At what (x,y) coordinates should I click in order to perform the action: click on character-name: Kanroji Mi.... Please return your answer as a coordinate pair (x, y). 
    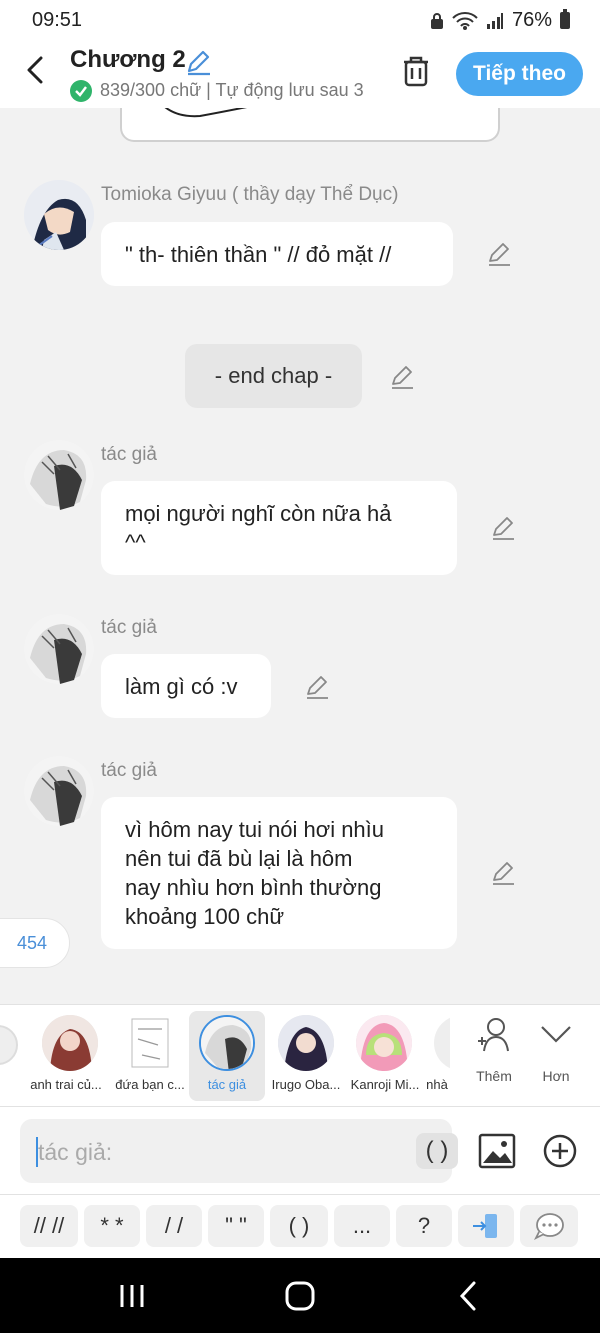
    Looking at the image, I should click on (385, 1084).